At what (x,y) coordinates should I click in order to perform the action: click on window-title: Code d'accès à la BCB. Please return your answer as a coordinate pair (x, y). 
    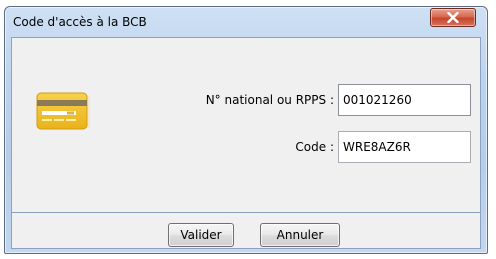
    Looking at the image, I should click on (80, 22).